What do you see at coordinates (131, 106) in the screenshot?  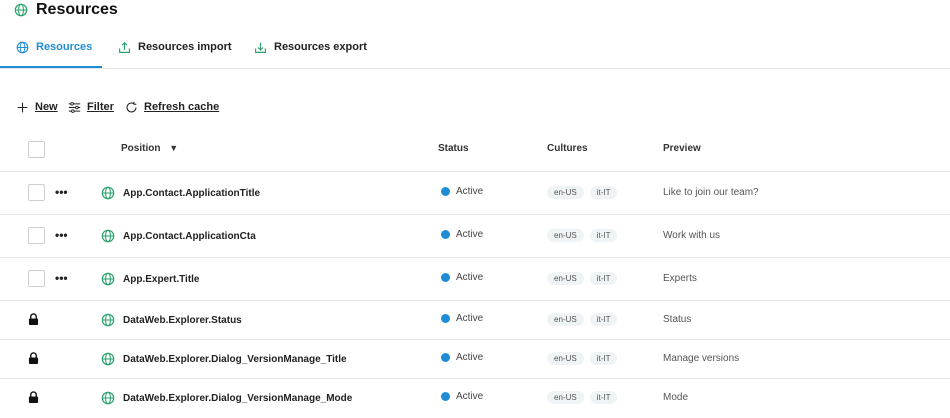 I see `refresh-icon` at bounding box center [131, 106].